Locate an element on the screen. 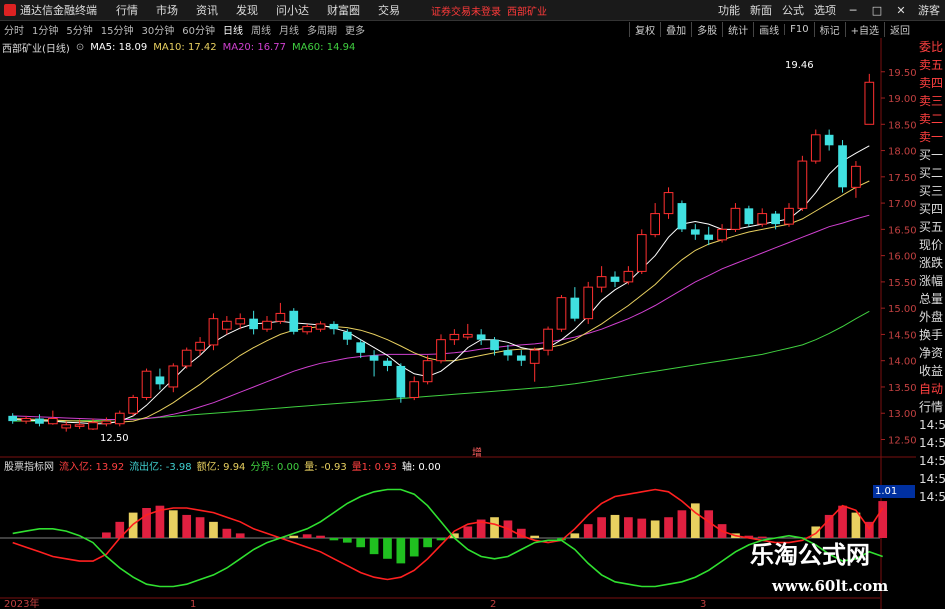  rp-9: 买四 is located at coordinates (930, 209).